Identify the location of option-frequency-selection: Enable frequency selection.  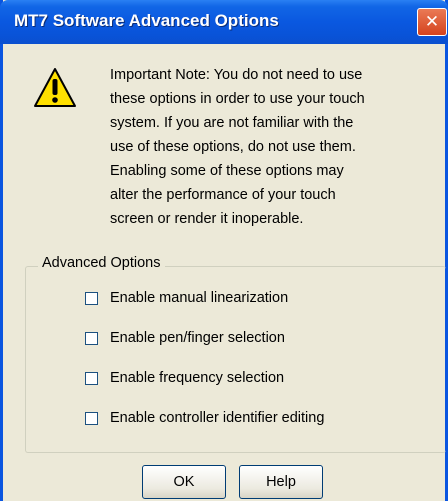
(184, 378).